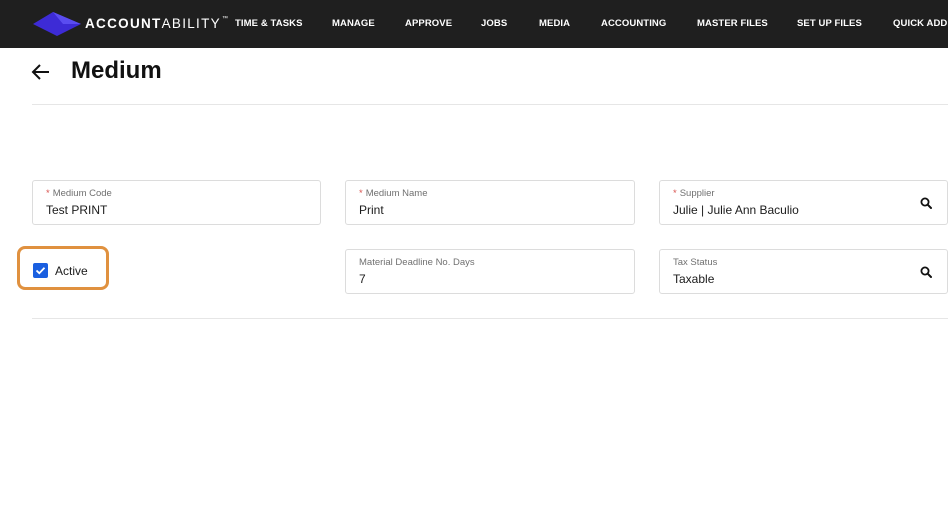 The height and width of the screenshot is (530, 948). I want to click on page-title: Medium, so click(116, 70).